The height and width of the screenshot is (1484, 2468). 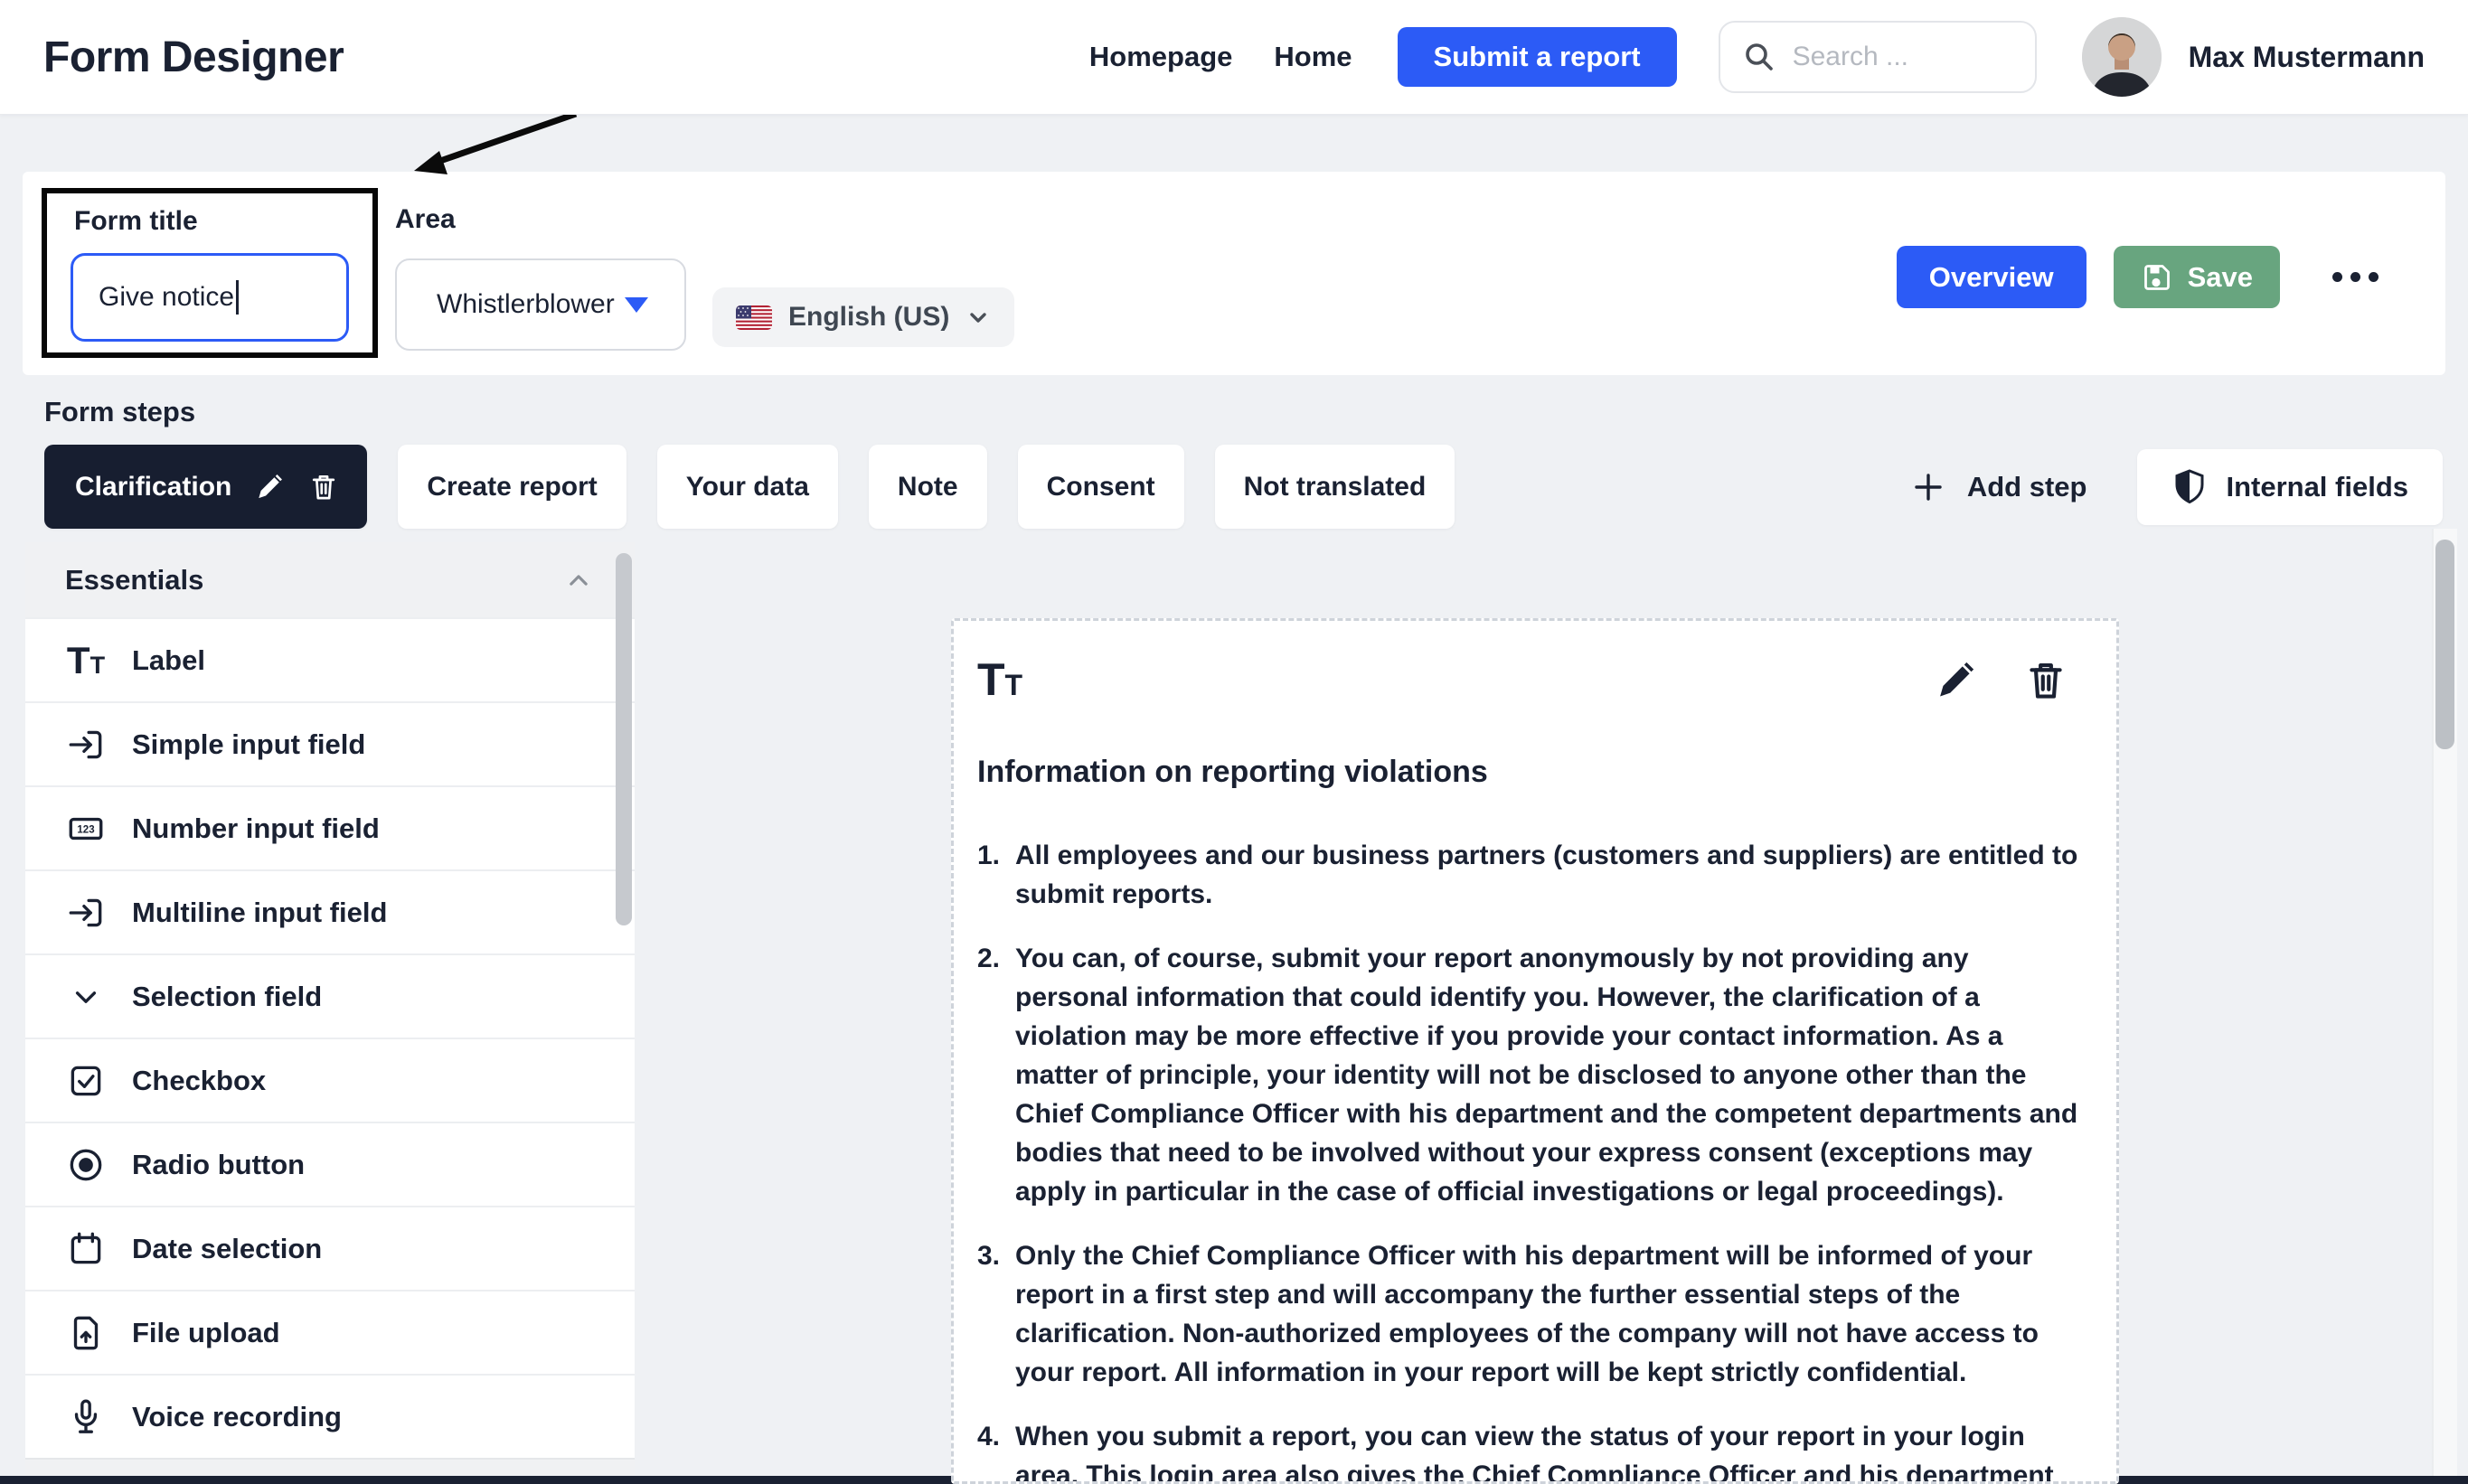 What do you see at coordinates (330, 1164) in the screenshot?
I see `palette-item-radio-button: Radio button` at bounding box center [330, 1164].